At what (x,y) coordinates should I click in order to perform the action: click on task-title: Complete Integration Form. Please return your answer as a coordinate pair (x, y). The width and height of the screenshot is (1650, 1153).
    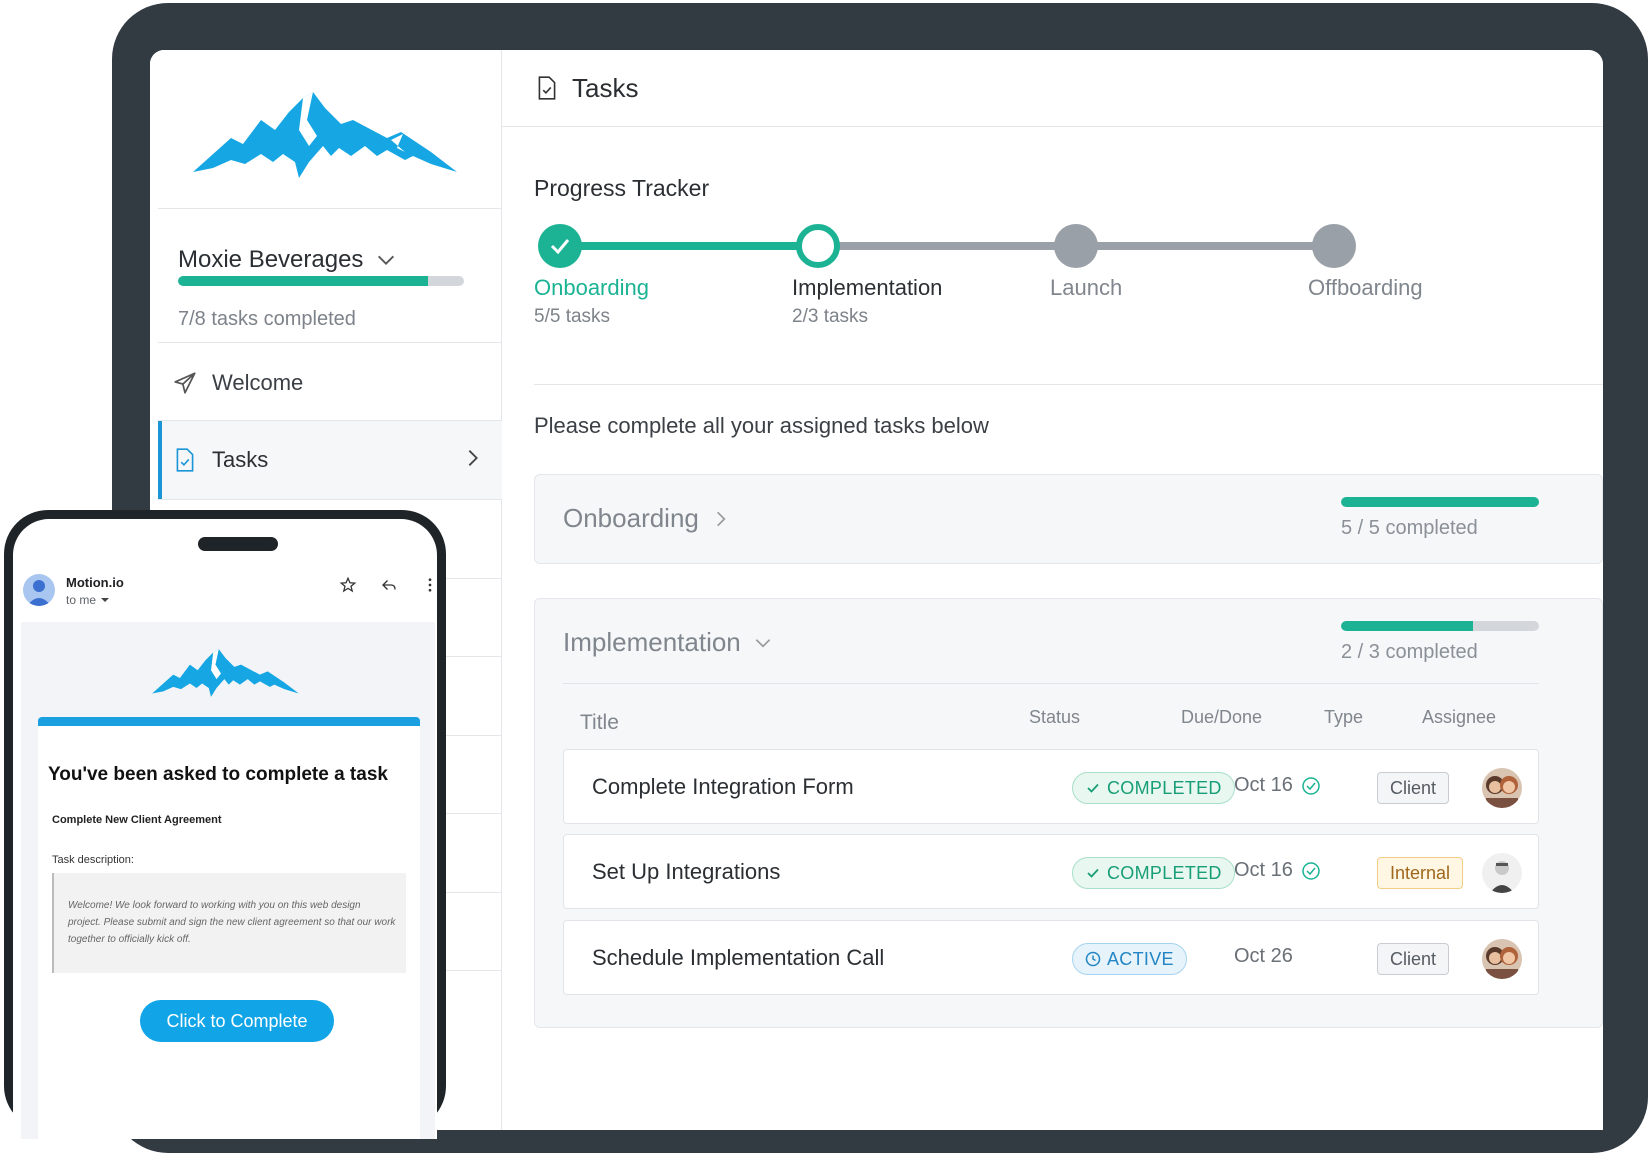
    Looking at the image, I should click on (723, 786).